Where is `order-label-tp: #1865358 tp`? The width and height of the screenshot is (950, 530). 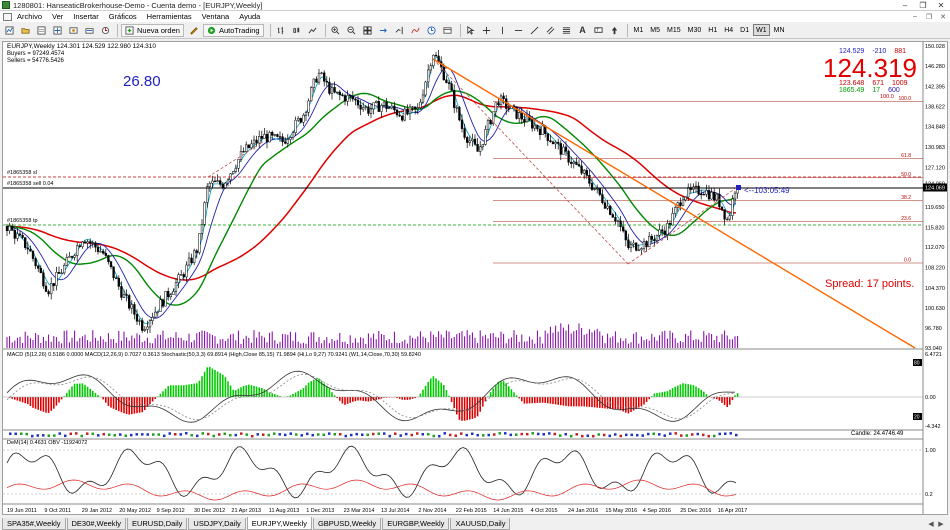
order-label-tp: #1865358 tp is located at coordinates (22, 221).